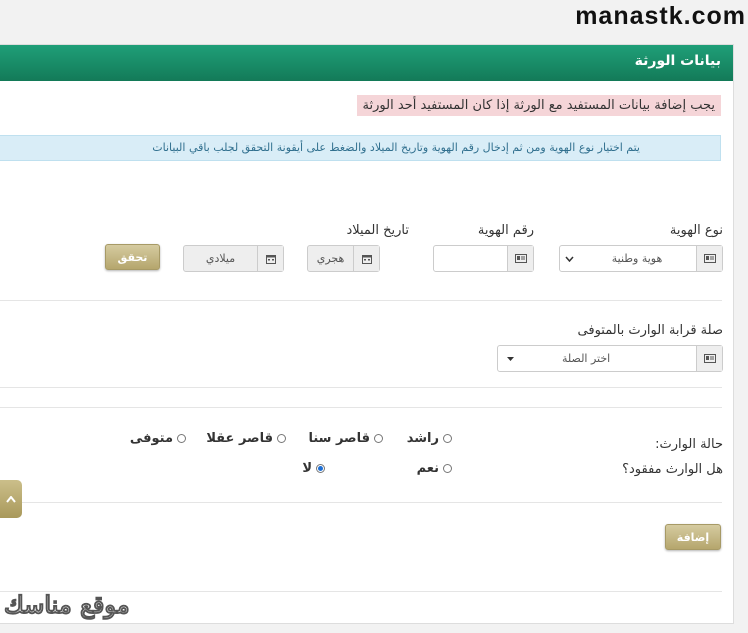  Describe the element at coordinates (427, 468) in the screenshot. I see `radio-label: نعم` at that location.